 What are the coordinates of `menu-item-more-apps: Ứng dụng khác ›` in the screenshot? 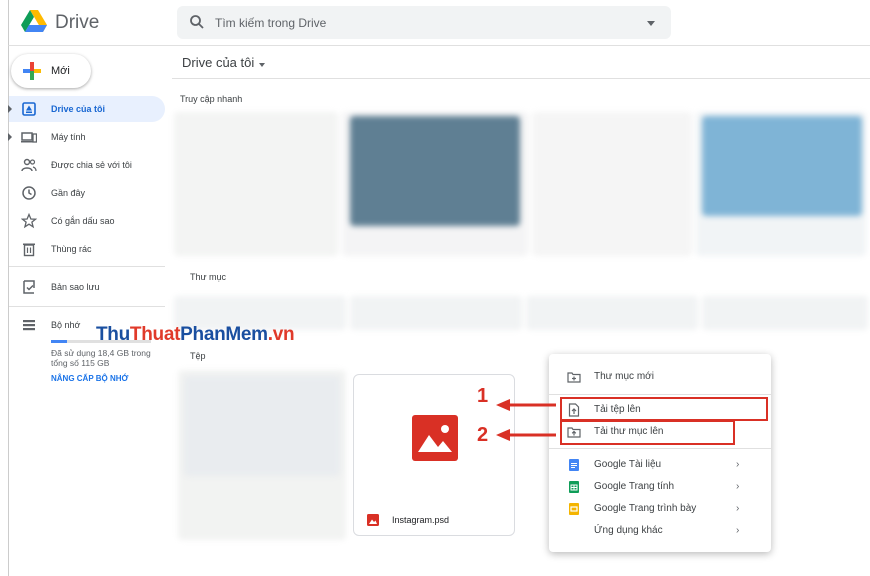 It's located at (660, 531).